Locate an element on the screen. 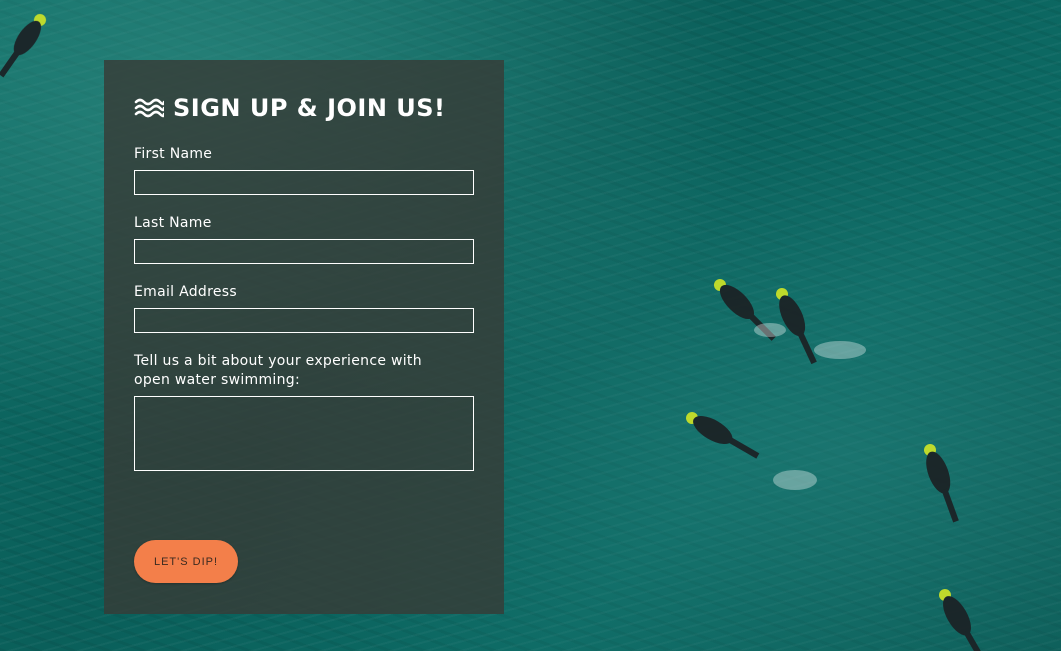  first-name-group: First Name is located at coordinates (304, 170).